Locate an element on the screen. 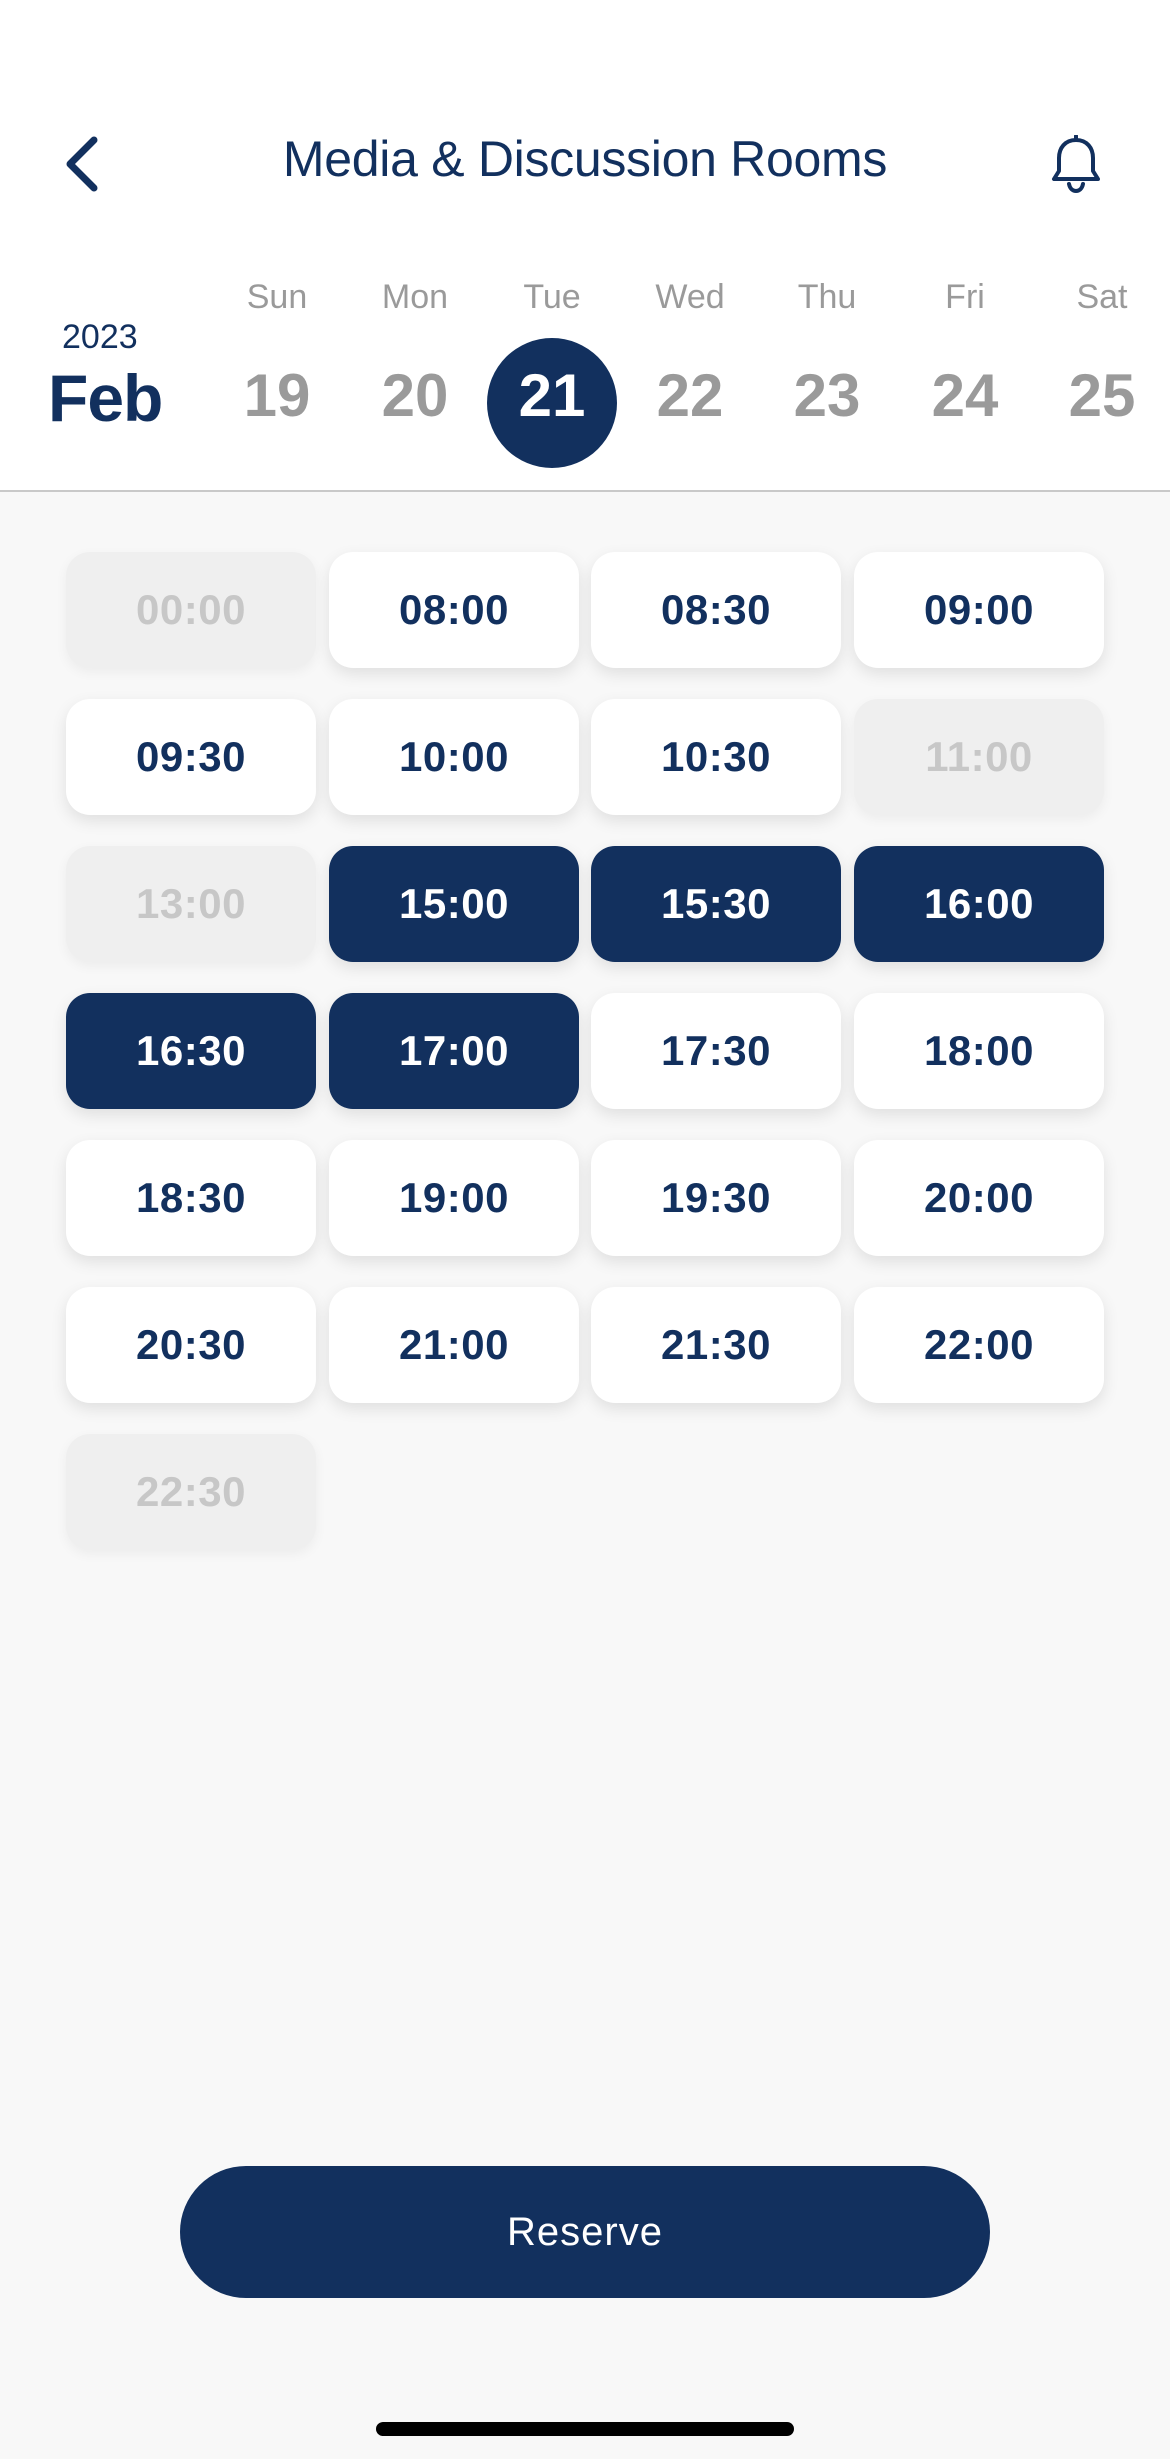 Image resolution: width=1170 pixels, height=2459 pixels. day-name: Sun is located at coordinates (277, 297).